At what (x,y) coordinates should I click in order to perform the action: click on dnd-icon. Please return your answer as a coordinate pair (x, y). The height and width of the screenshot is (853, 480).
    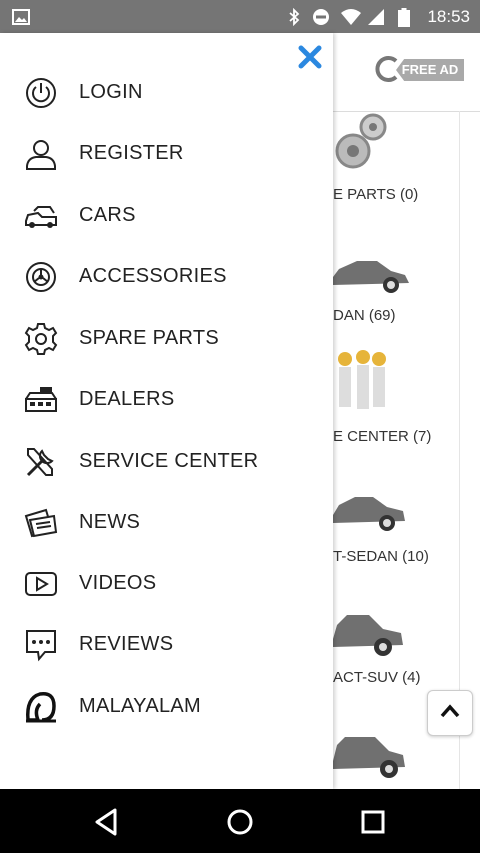
    Looking at the image, I should click on (321, 17).